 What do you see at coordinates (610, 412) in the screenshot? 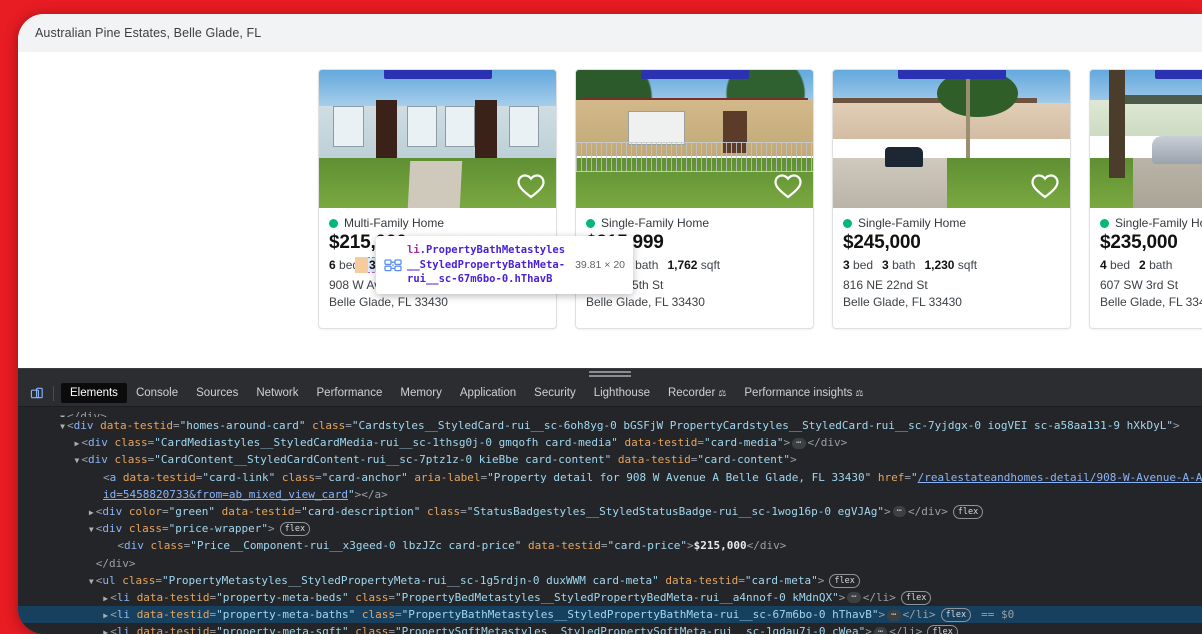
I see `dom-tree-line: ▼</div>` at bounding box center [610, 412].